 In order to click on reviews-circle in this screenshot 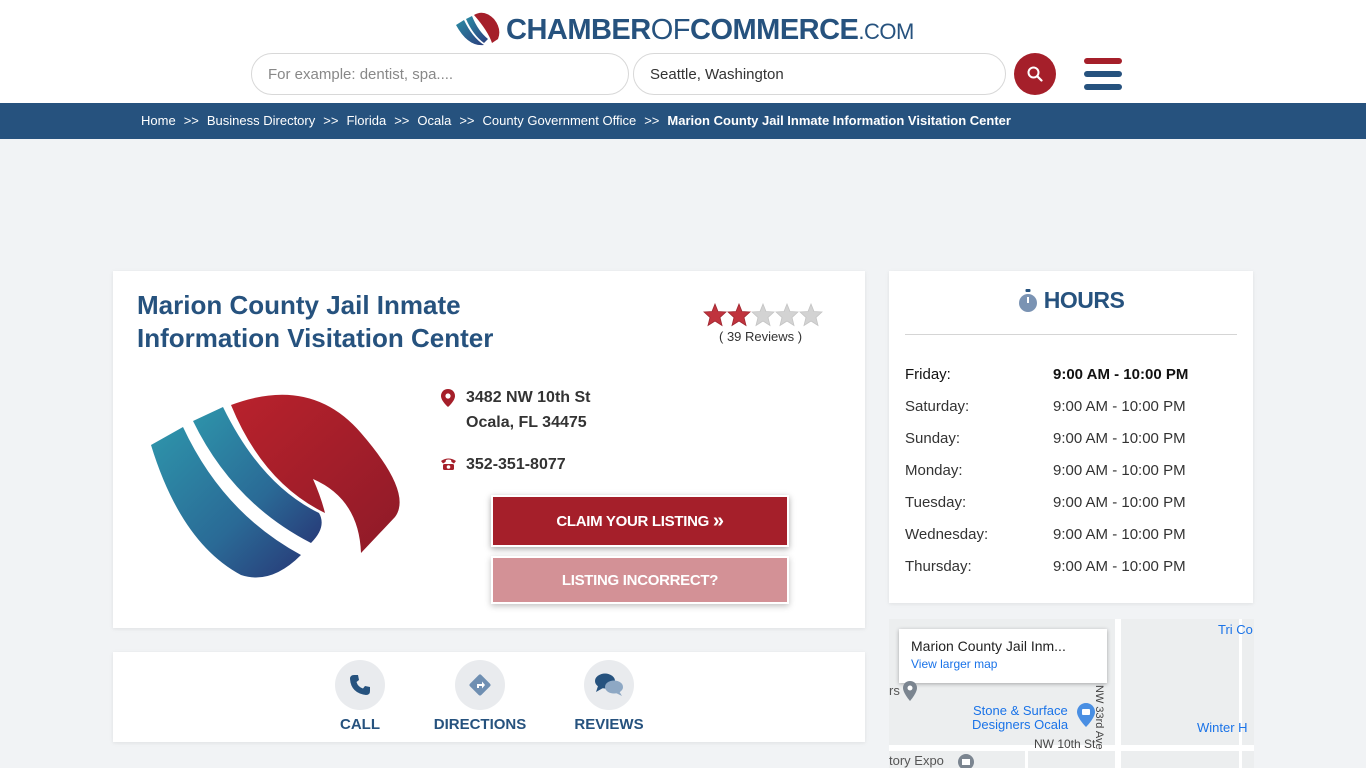, I will do `click(609, 685)`.